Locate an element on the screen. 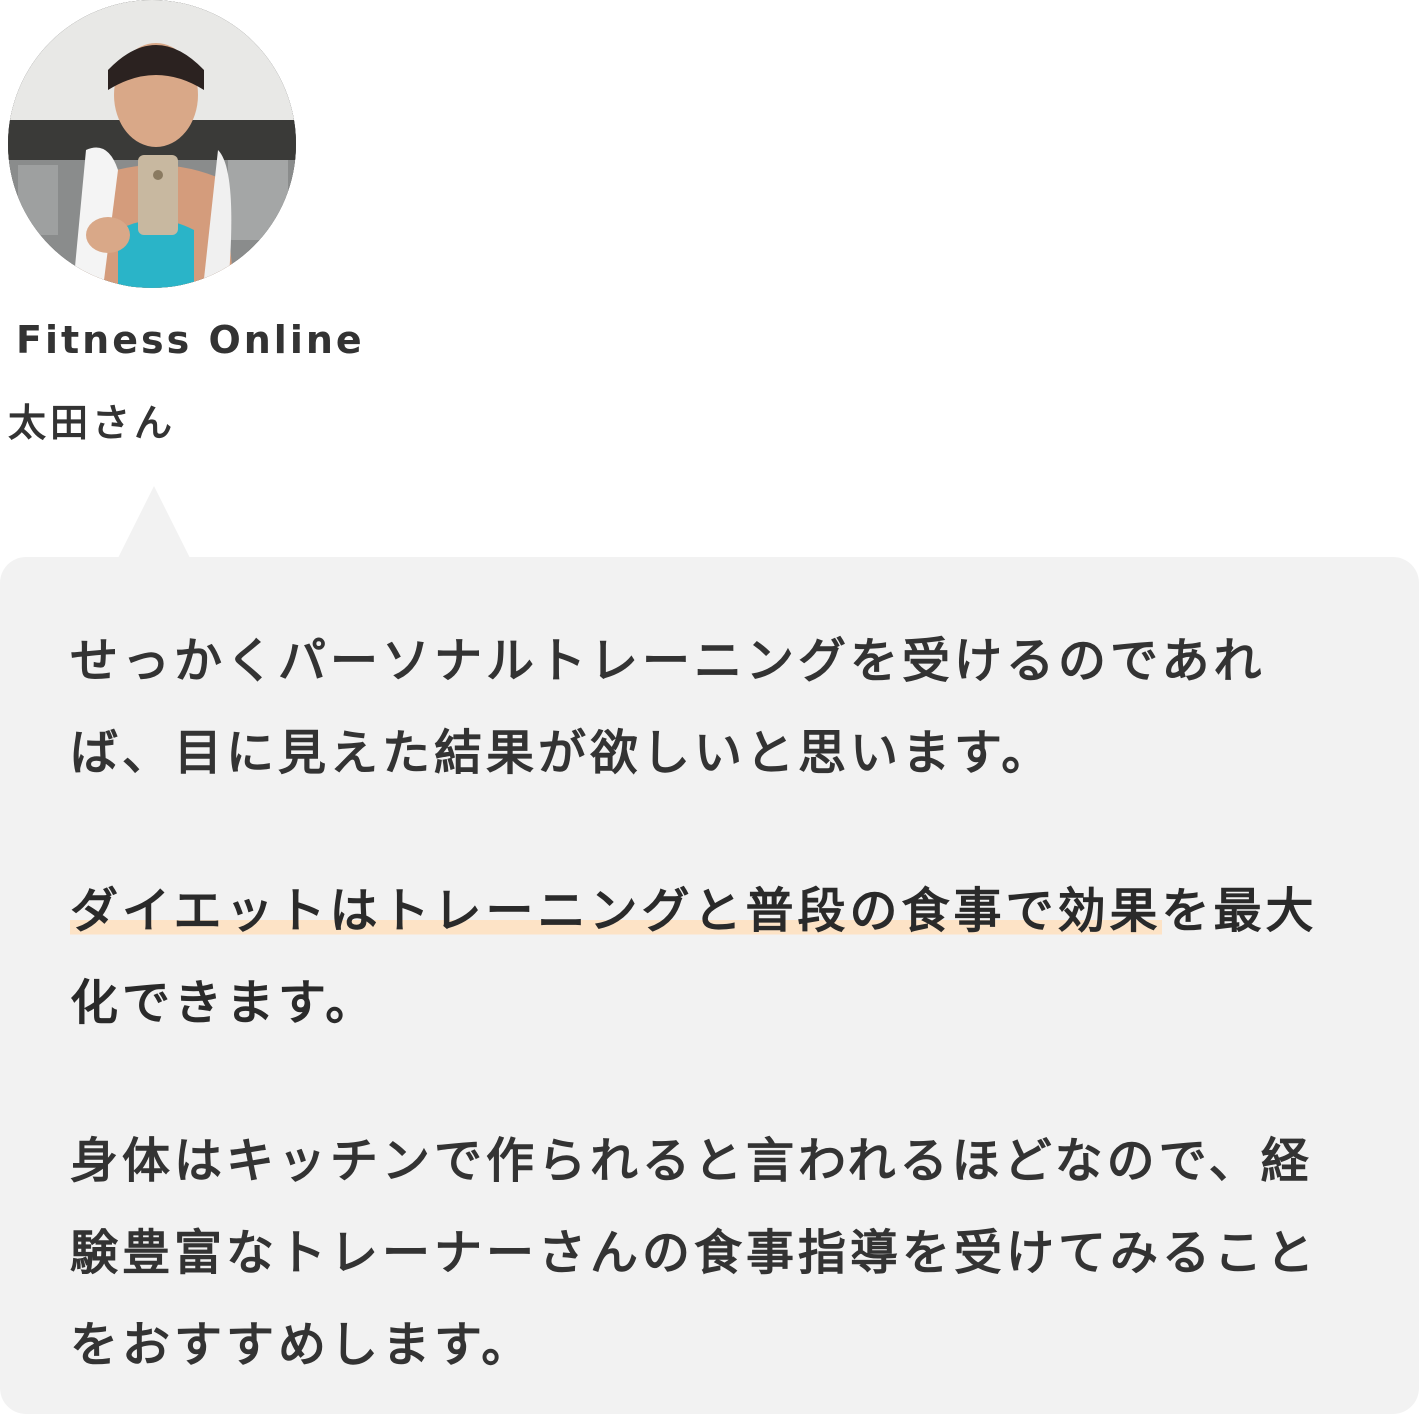  avatar is located at coordinates (152, 144).